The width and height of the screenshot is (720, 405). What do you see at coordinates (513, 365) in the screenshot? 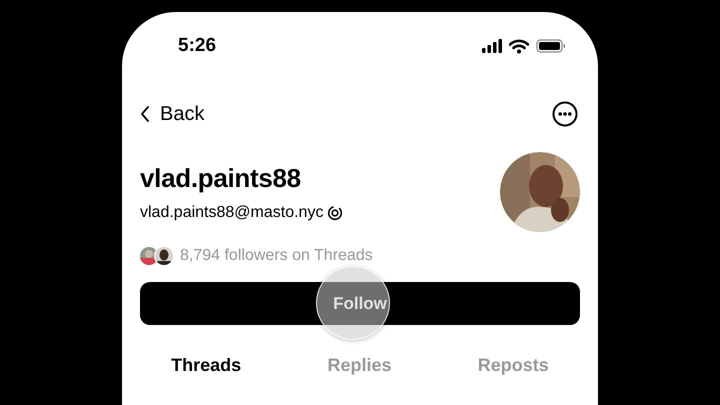
I see `profile-tab: Reposts` at bounding box center [513, 365].